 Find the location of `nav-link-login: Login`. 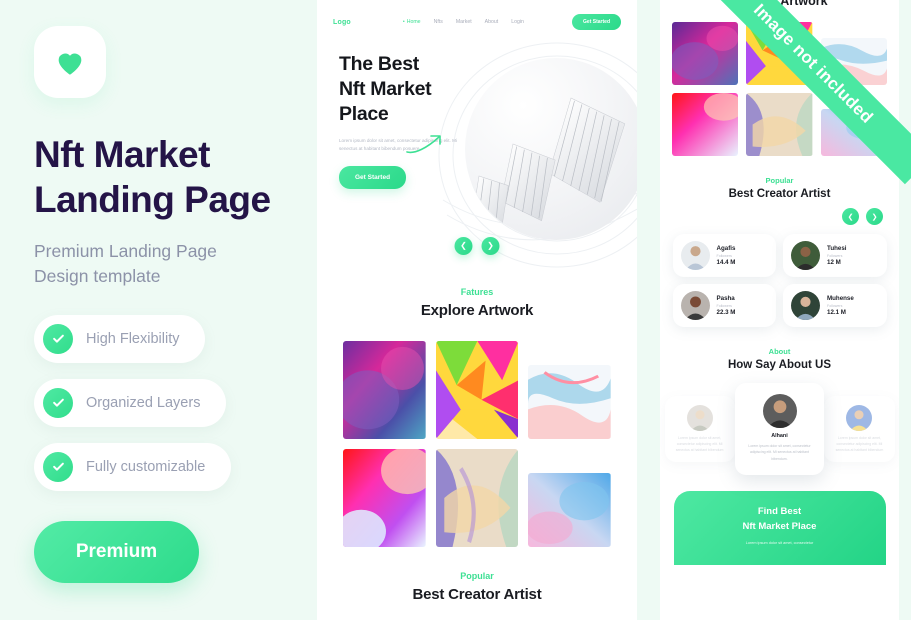

nav-link-login: Login is located at coordinates (517, 22).